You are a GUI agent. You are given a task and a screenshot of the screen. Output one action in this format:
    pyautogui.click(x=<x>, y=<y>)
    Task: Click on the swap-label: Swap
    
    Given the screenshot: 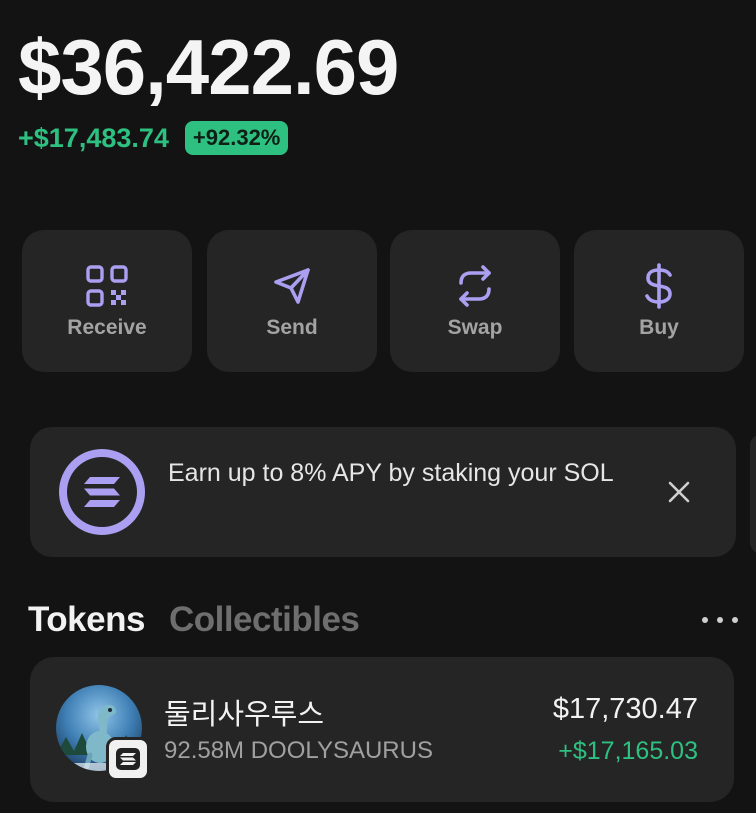 What is the action you would take?
    pyautogui.click(x=475, y=327)
    